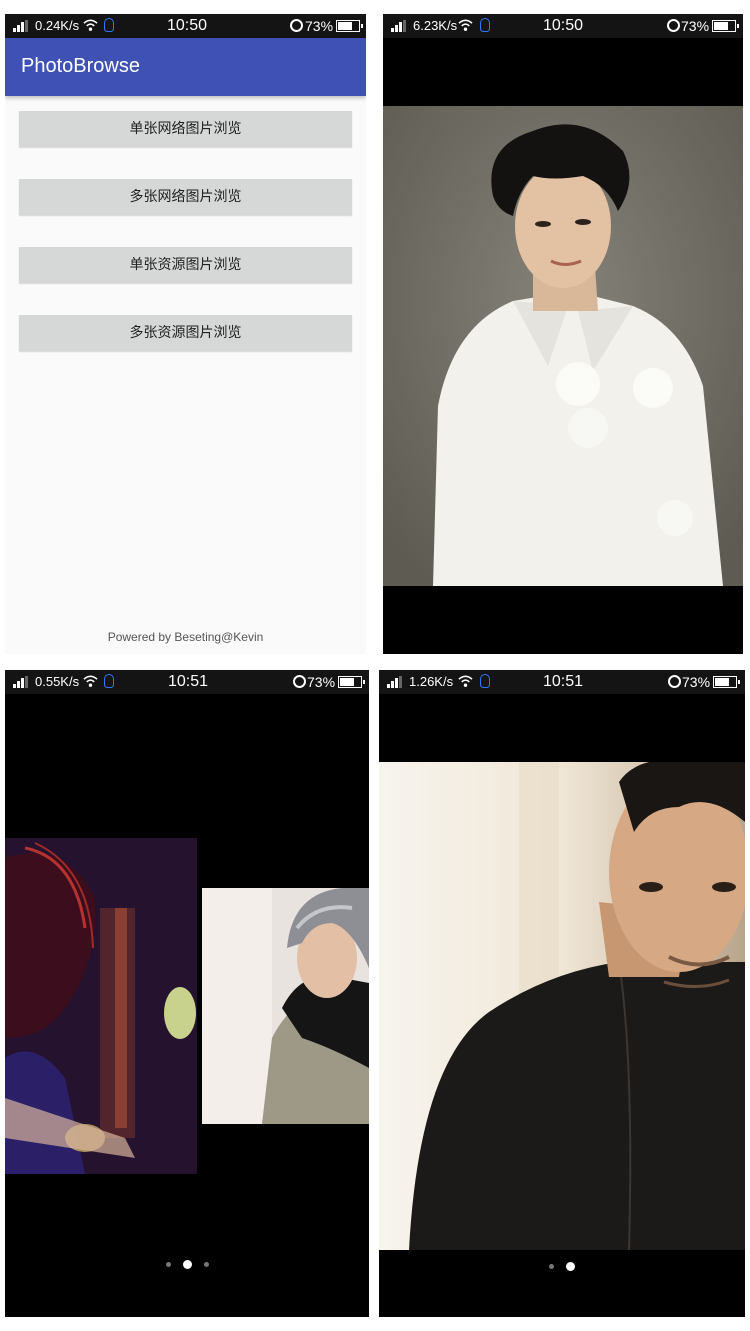 The image size is (750, 1331). Describe the element at coordinates (431, 681) in the screenshot. I see `network-speed: 1.26K/s` at that location.